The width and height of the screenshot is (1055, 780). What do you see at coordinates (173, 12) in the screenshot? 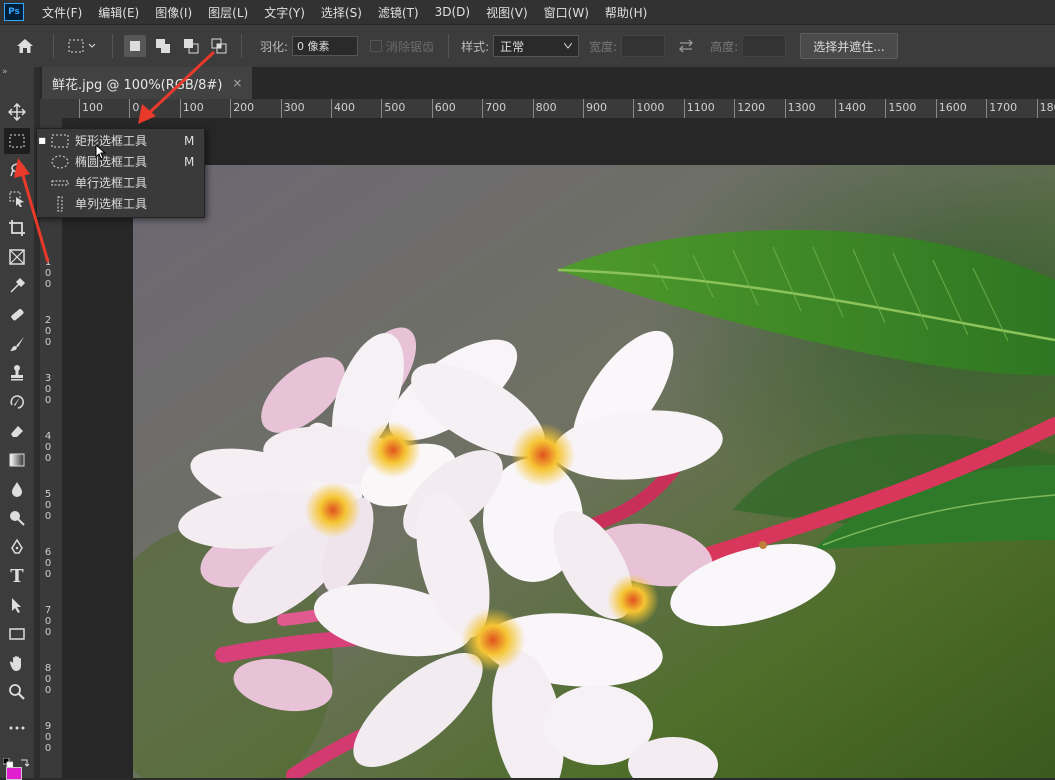
I see `menu-image: 图像(I)` at bounding box center [173, 12].